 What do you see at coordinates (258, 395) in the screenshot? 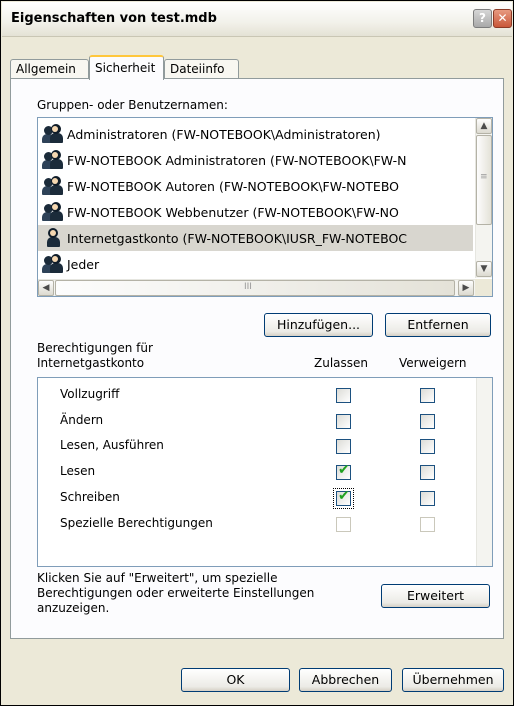
I see `permission-row: Vollzugriff` at bounding box center [258, 395].